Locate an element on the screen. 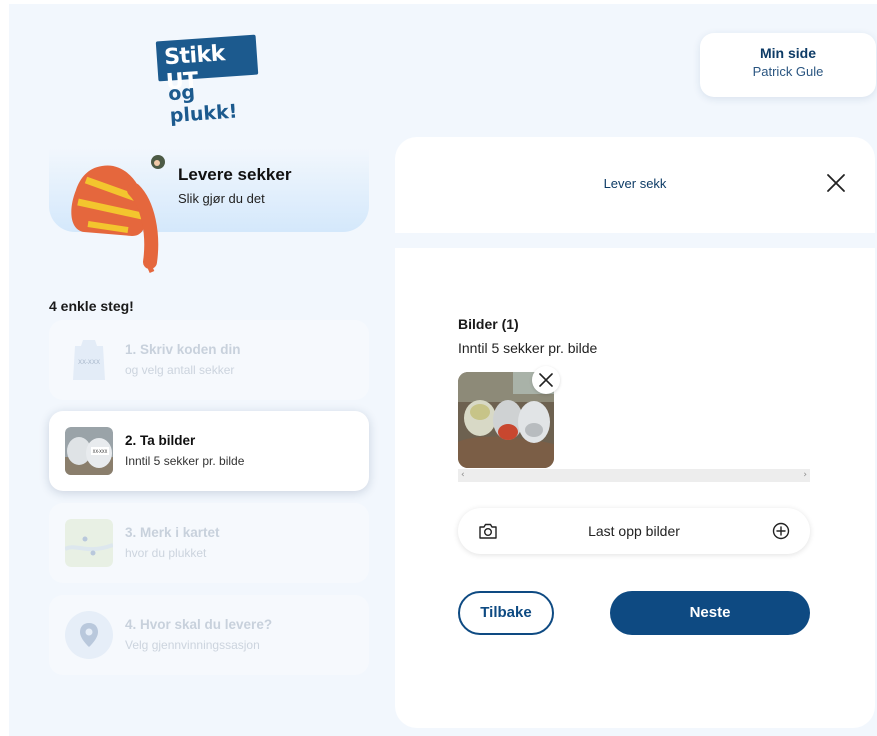  next-button: Neste is located at coordinates (710, 613).